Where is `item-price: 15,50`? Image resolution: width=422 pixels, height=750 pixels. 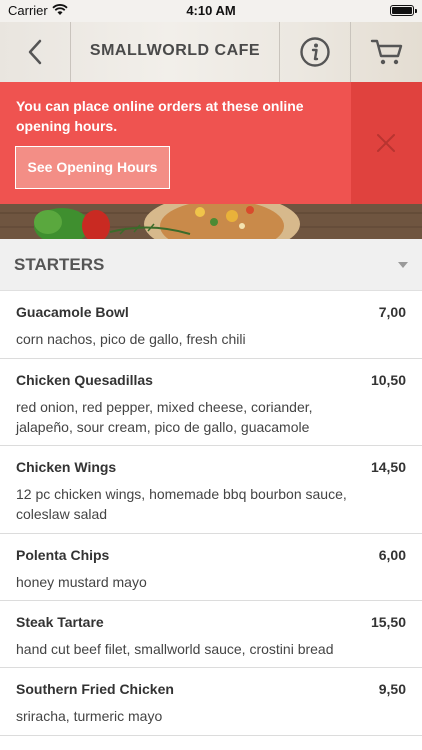 item-price: 15,50 is located at coordinates (388, 622).